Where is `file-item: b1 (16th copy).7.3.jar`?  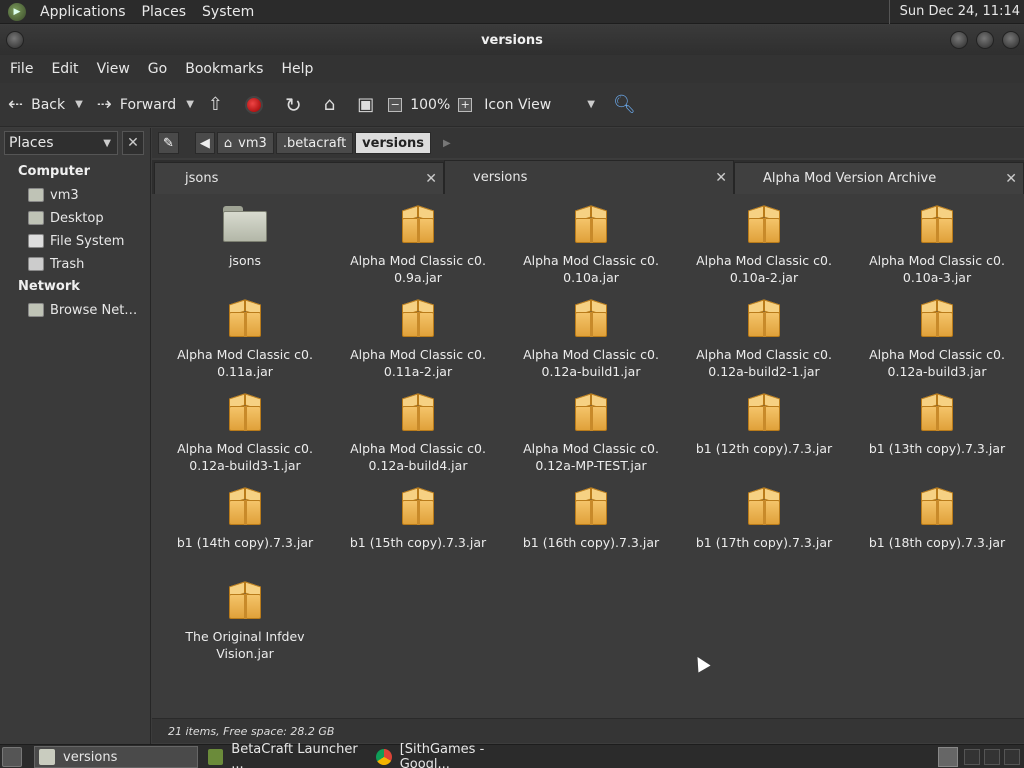
file-item: b1 (16th copy).7.3.jar is located at coordinates (591, 519).